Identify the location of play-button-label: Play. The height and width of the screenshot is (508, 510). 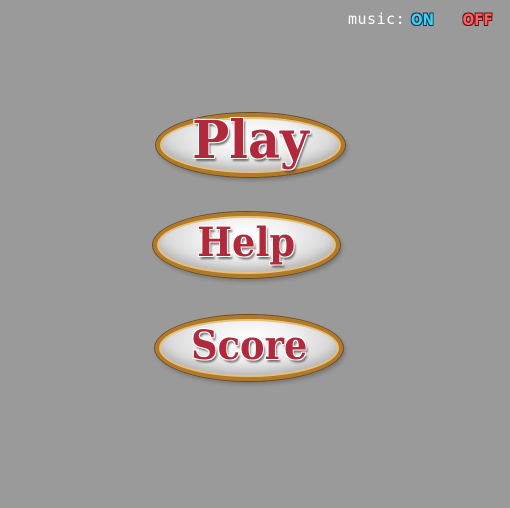
(250, 140).